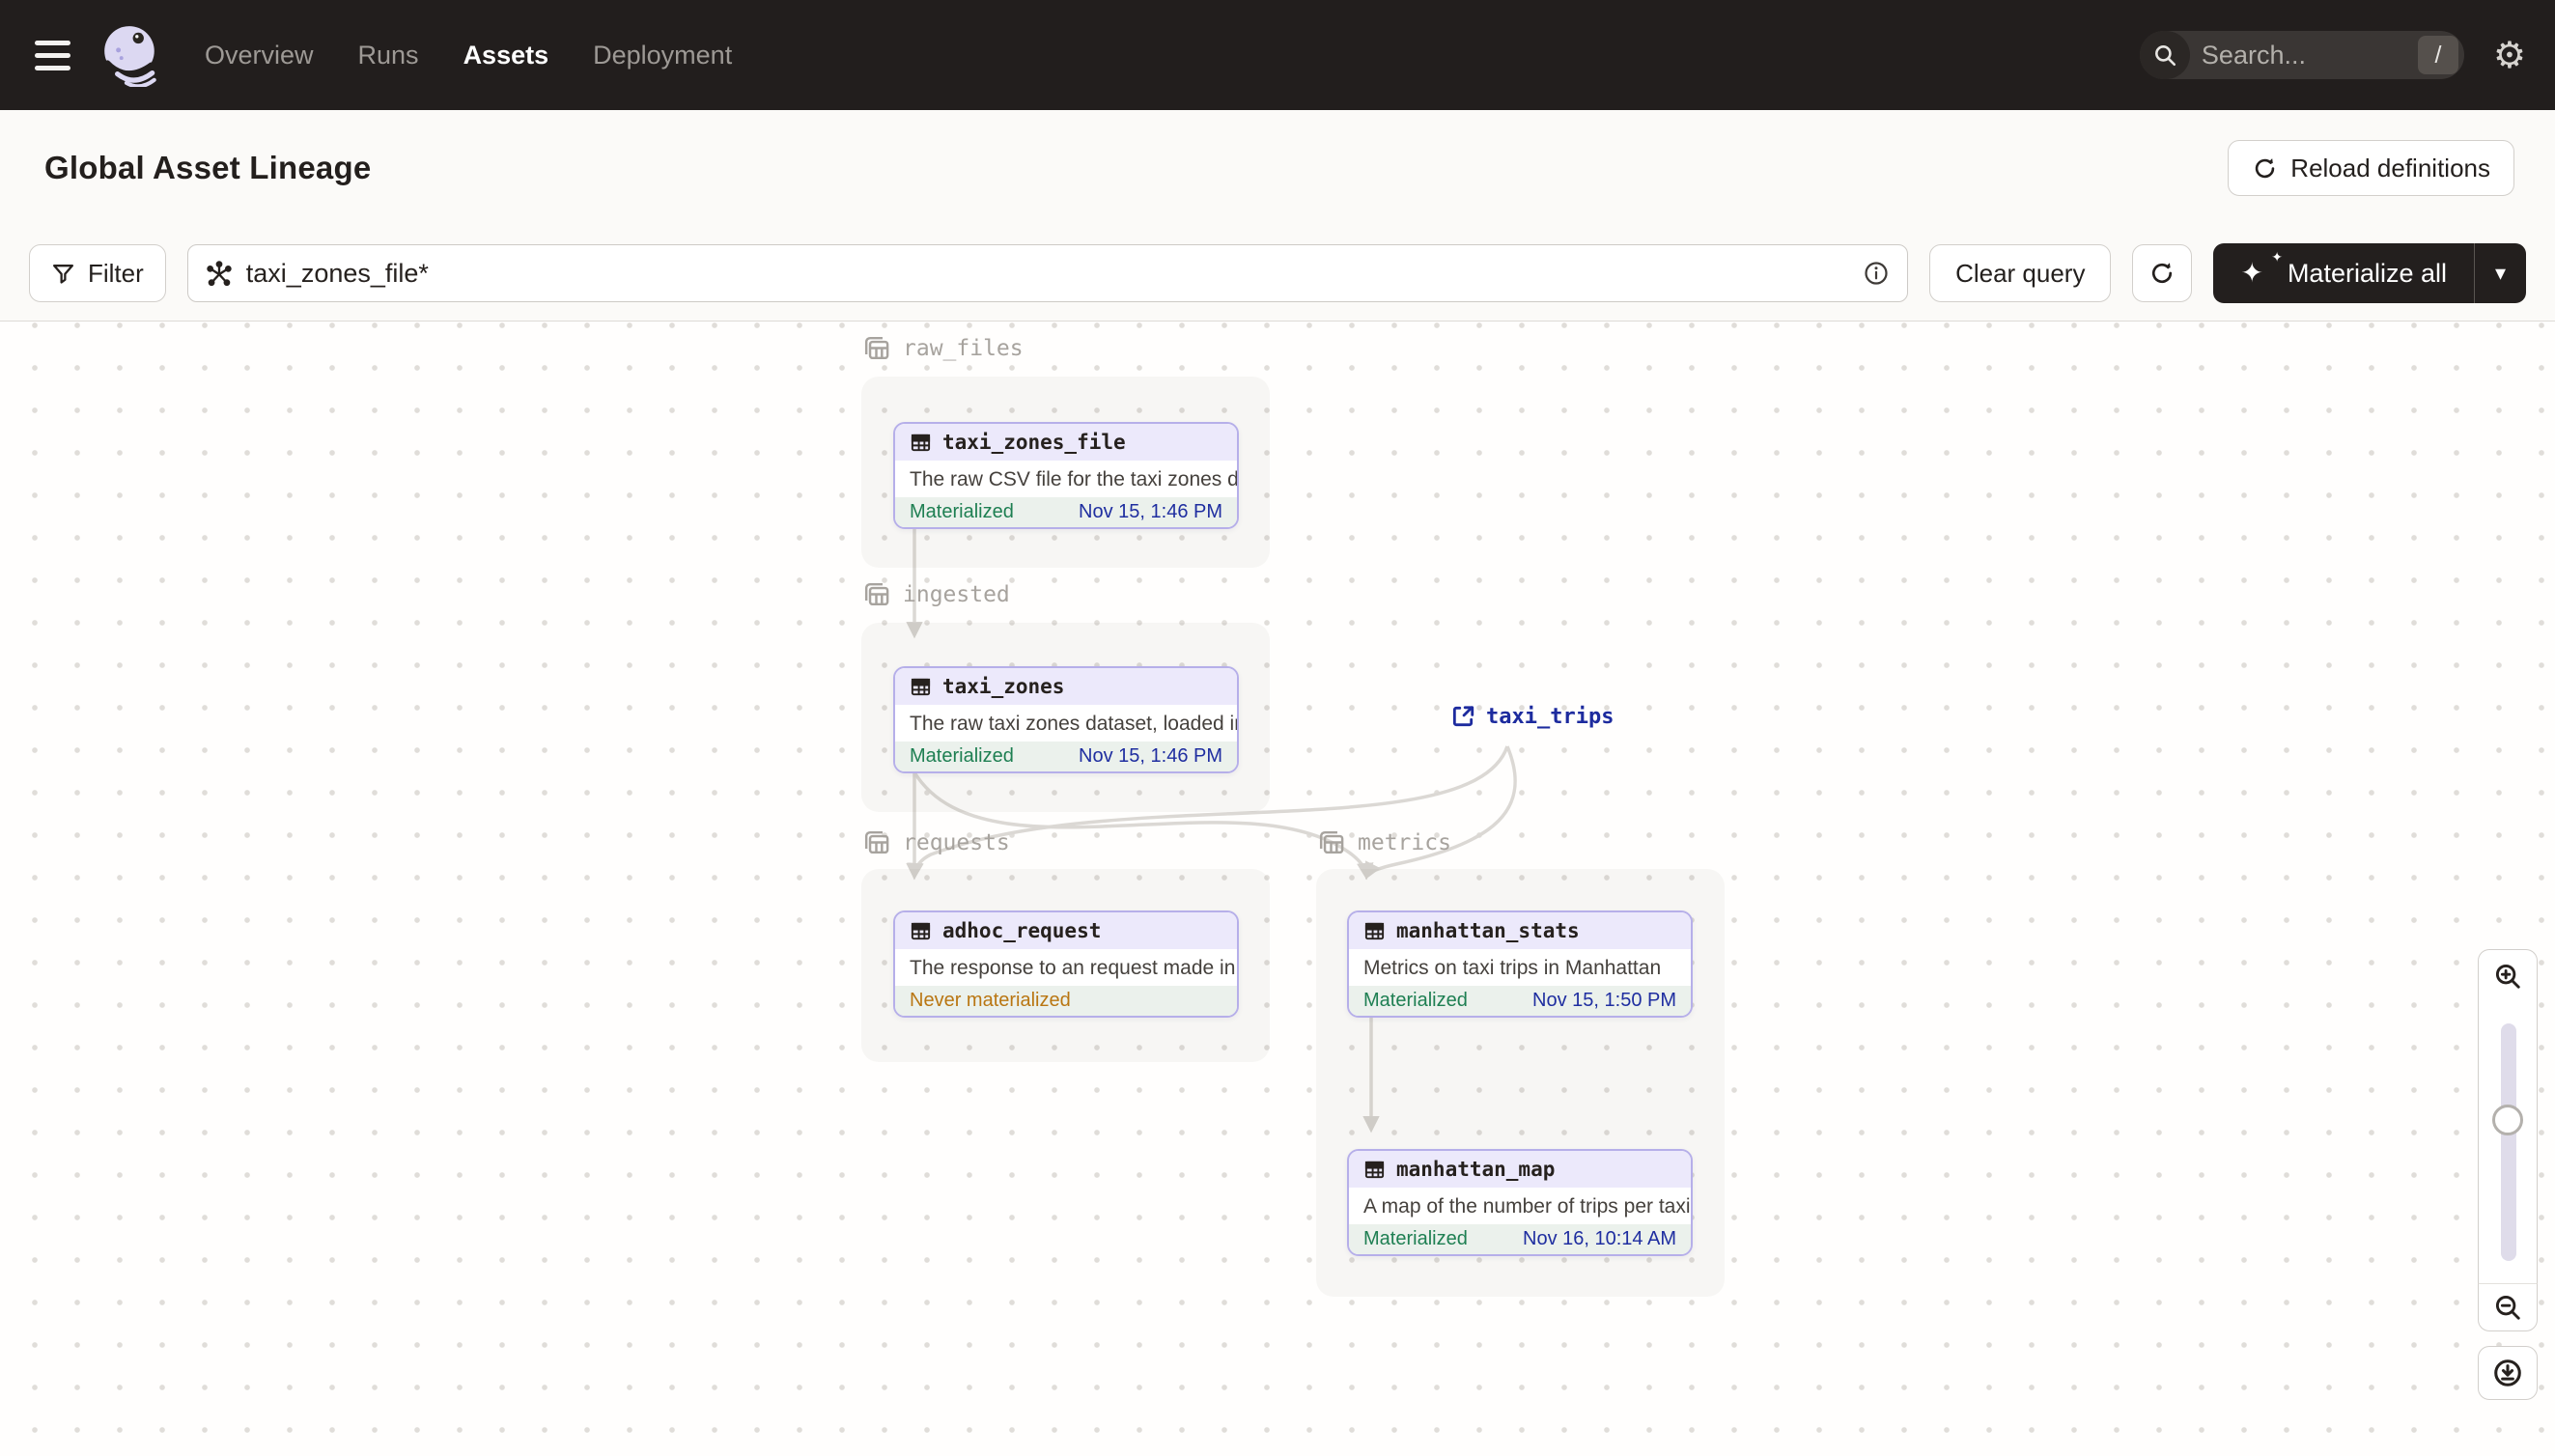 This screenshot has width=2555, height=1456. What do you see at coordinates (116, 273) in the screenshot?
I see `filter-label: Filter` at bounding box center [116, 273].